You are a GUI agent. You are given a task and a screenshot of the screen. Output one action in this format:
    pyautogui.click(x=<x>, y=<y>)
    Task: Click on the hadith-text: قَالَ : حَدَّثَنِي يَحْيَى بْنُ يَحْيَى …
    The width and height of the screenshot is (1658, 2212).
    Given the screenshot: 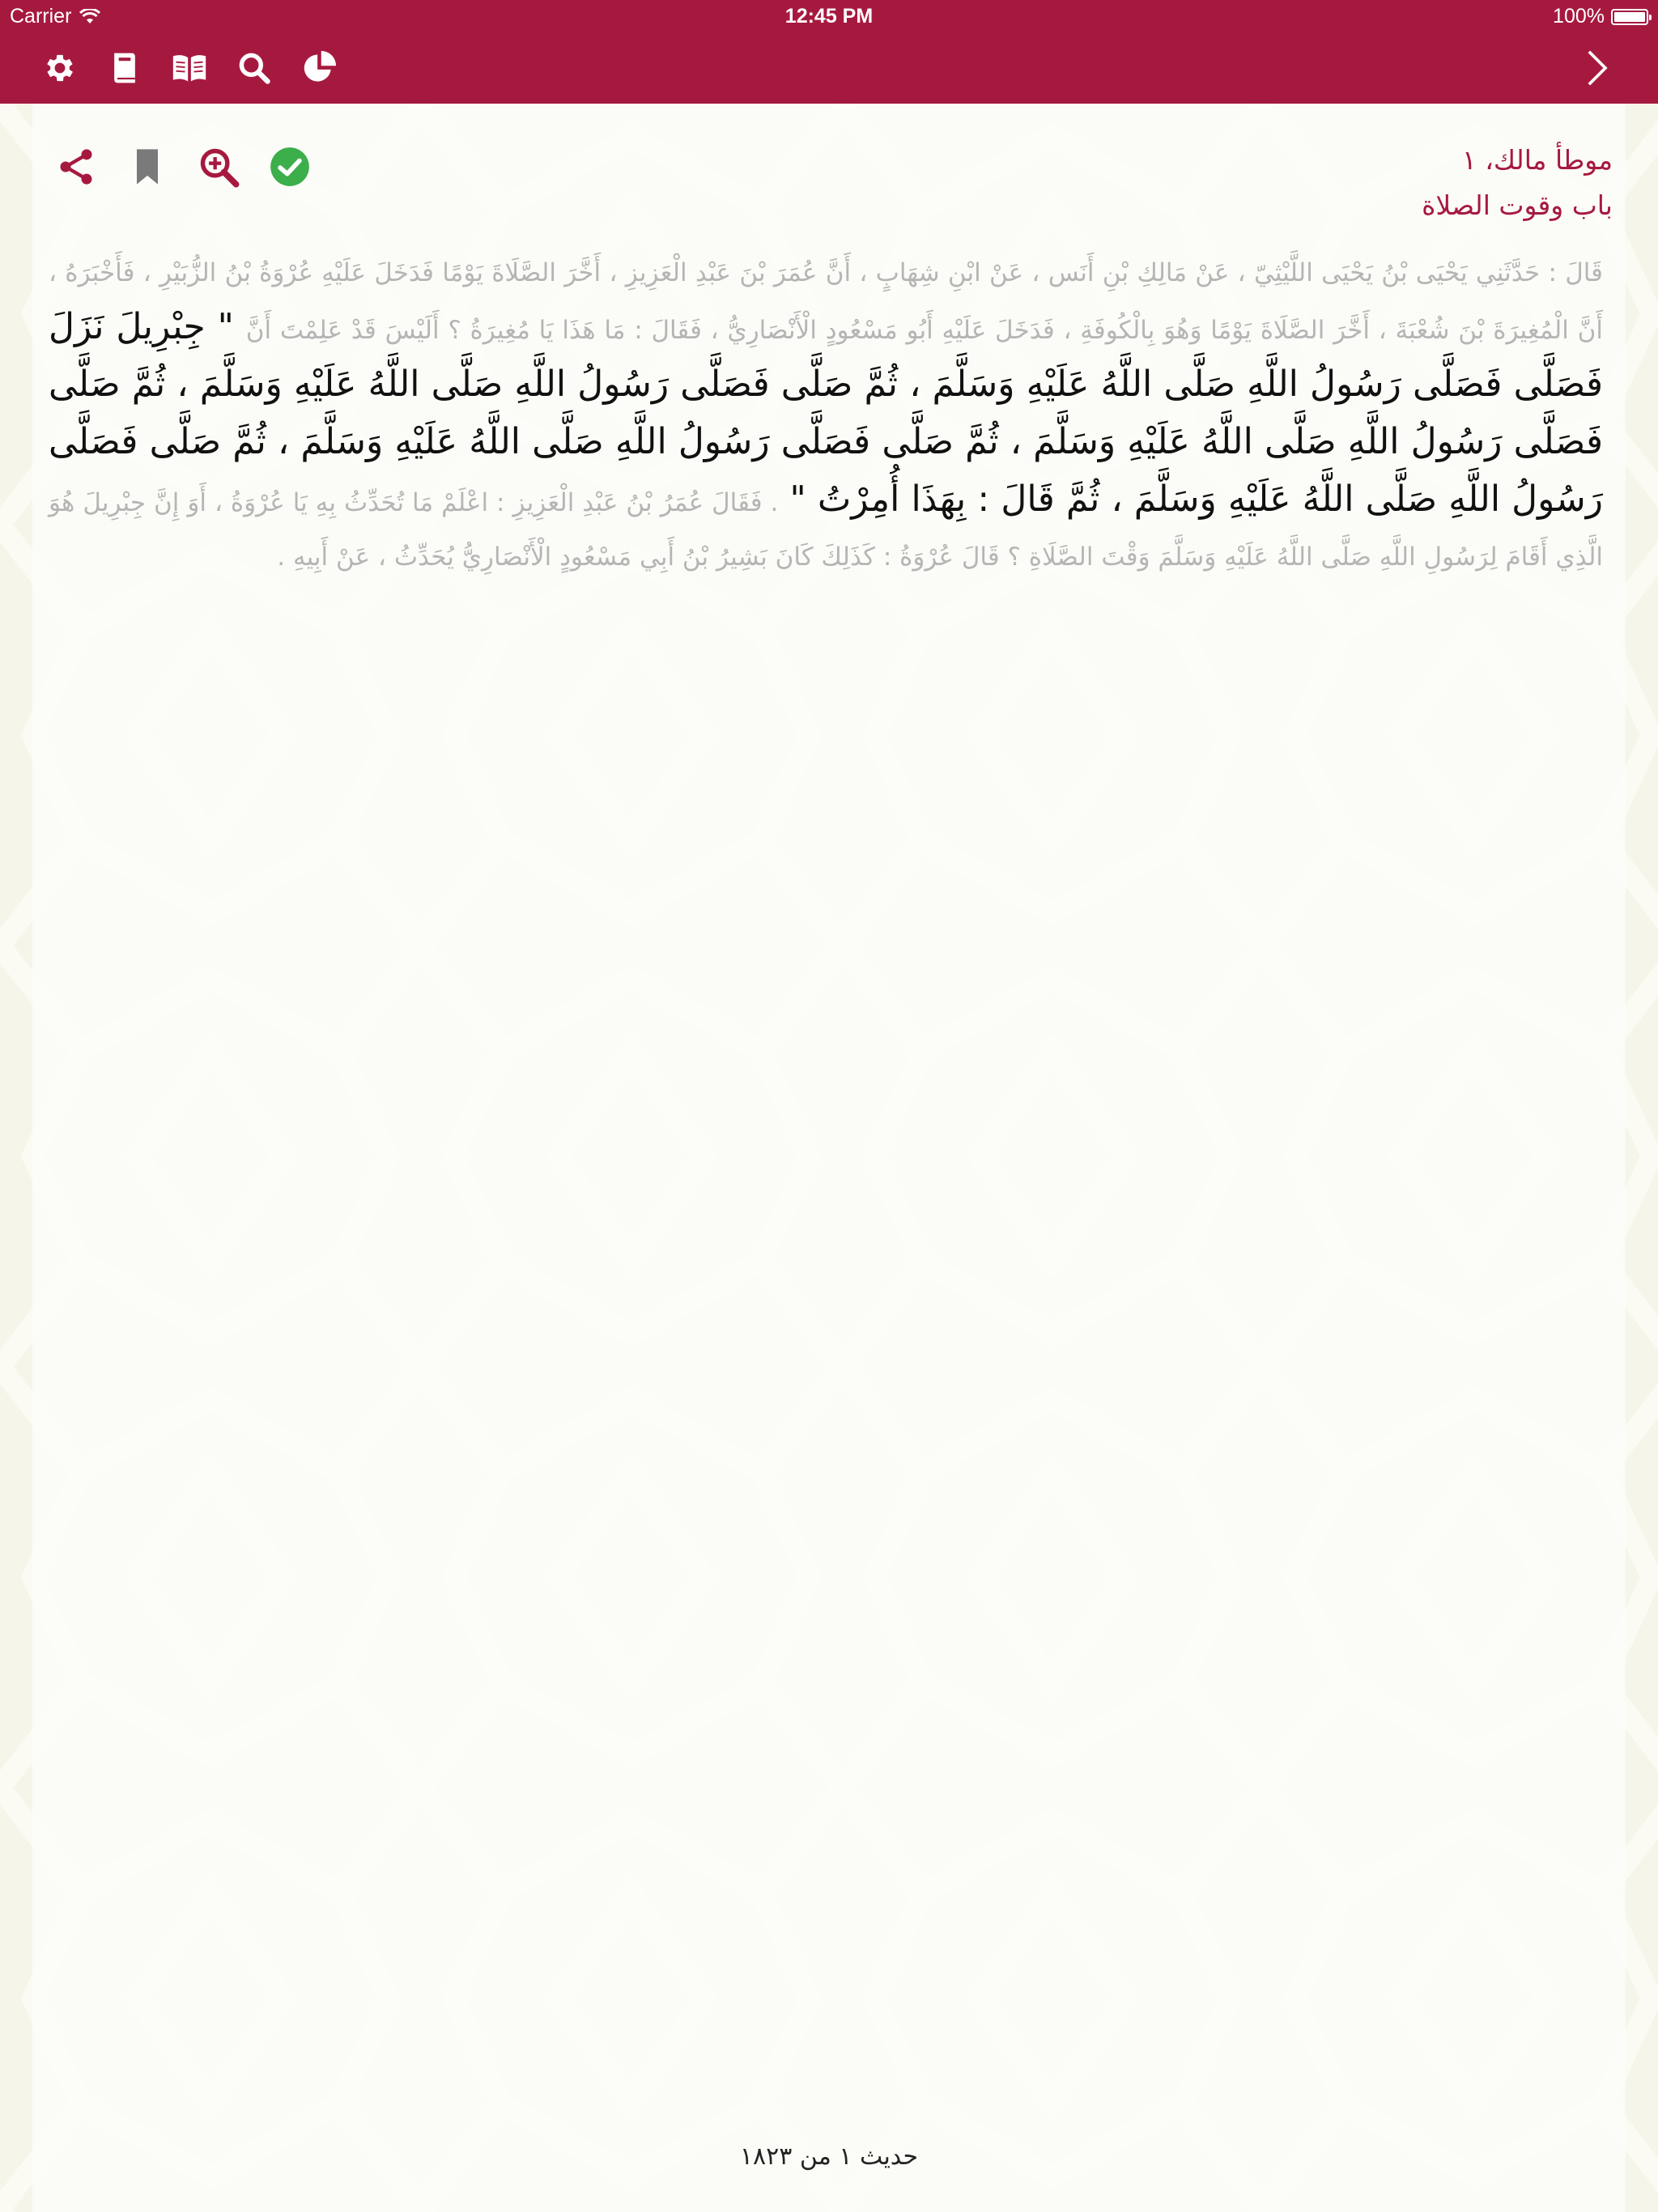 What is the action you would take?
    pyautogui.click(x=826, y=417)
    